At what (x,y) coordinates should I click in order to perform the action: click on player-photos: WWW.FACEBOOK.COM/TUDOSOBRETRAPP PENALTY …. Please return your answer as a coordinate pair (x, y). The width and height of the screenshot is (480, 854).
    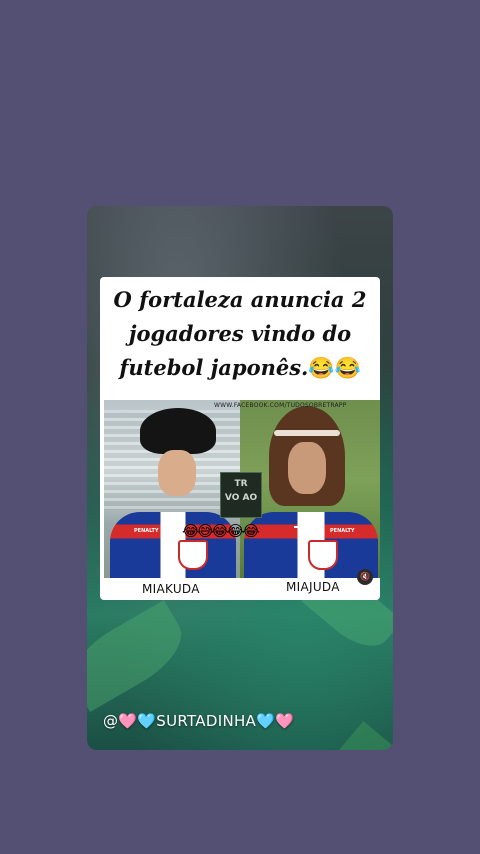
    Looking at the image, I should click on (242, 489).